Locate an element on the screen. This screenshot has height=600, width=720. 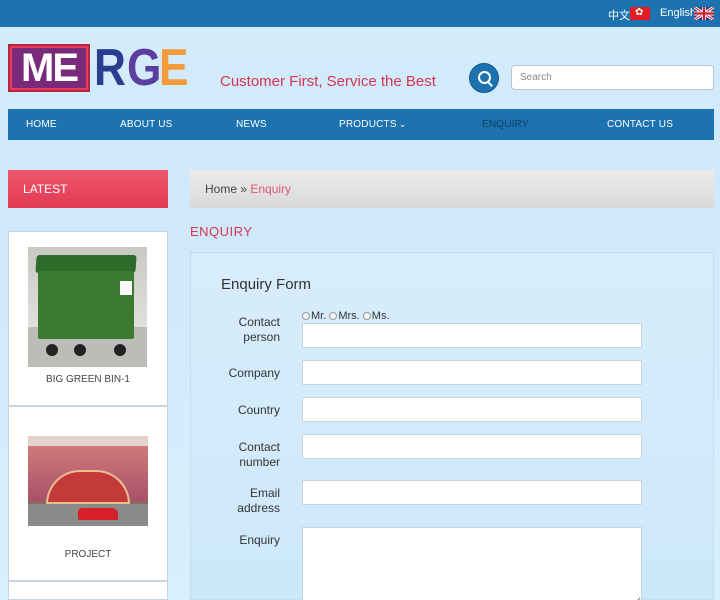
search-input is located at coordinates (612, 77).